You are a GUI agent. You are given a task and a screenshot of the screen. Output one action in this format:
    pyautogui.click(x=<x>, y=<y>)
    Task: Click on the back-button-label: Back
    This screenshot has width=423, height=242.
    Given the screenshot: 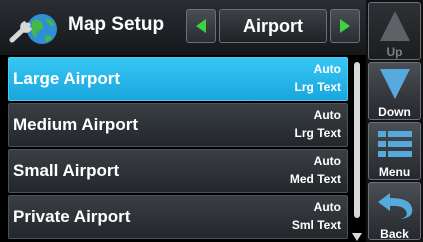 What is the action you would take?
    pyautogui.click(x=394, y=234)
    